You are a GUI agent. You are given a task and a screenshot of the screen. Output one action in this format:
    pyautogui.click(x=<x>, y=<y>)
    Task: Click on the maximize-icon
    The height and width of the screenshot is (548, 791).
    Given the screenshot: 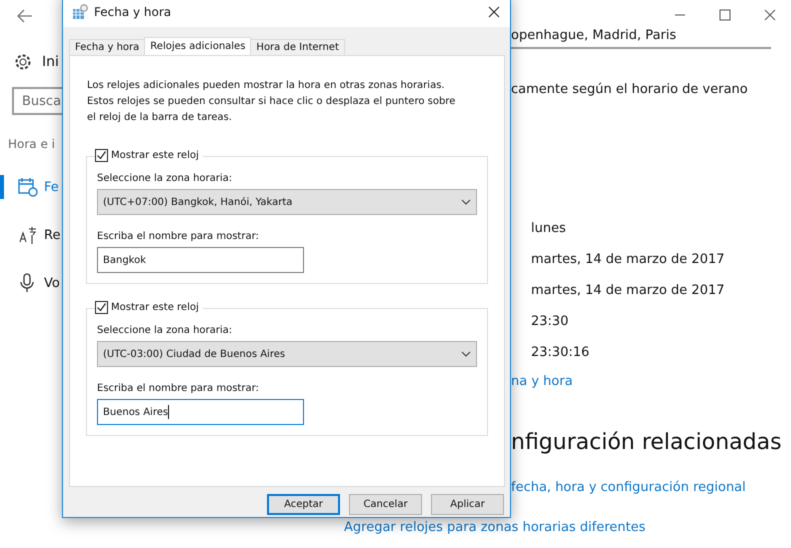 What is the action you would take?
    pyautogui.click(x=725, y=15)
    